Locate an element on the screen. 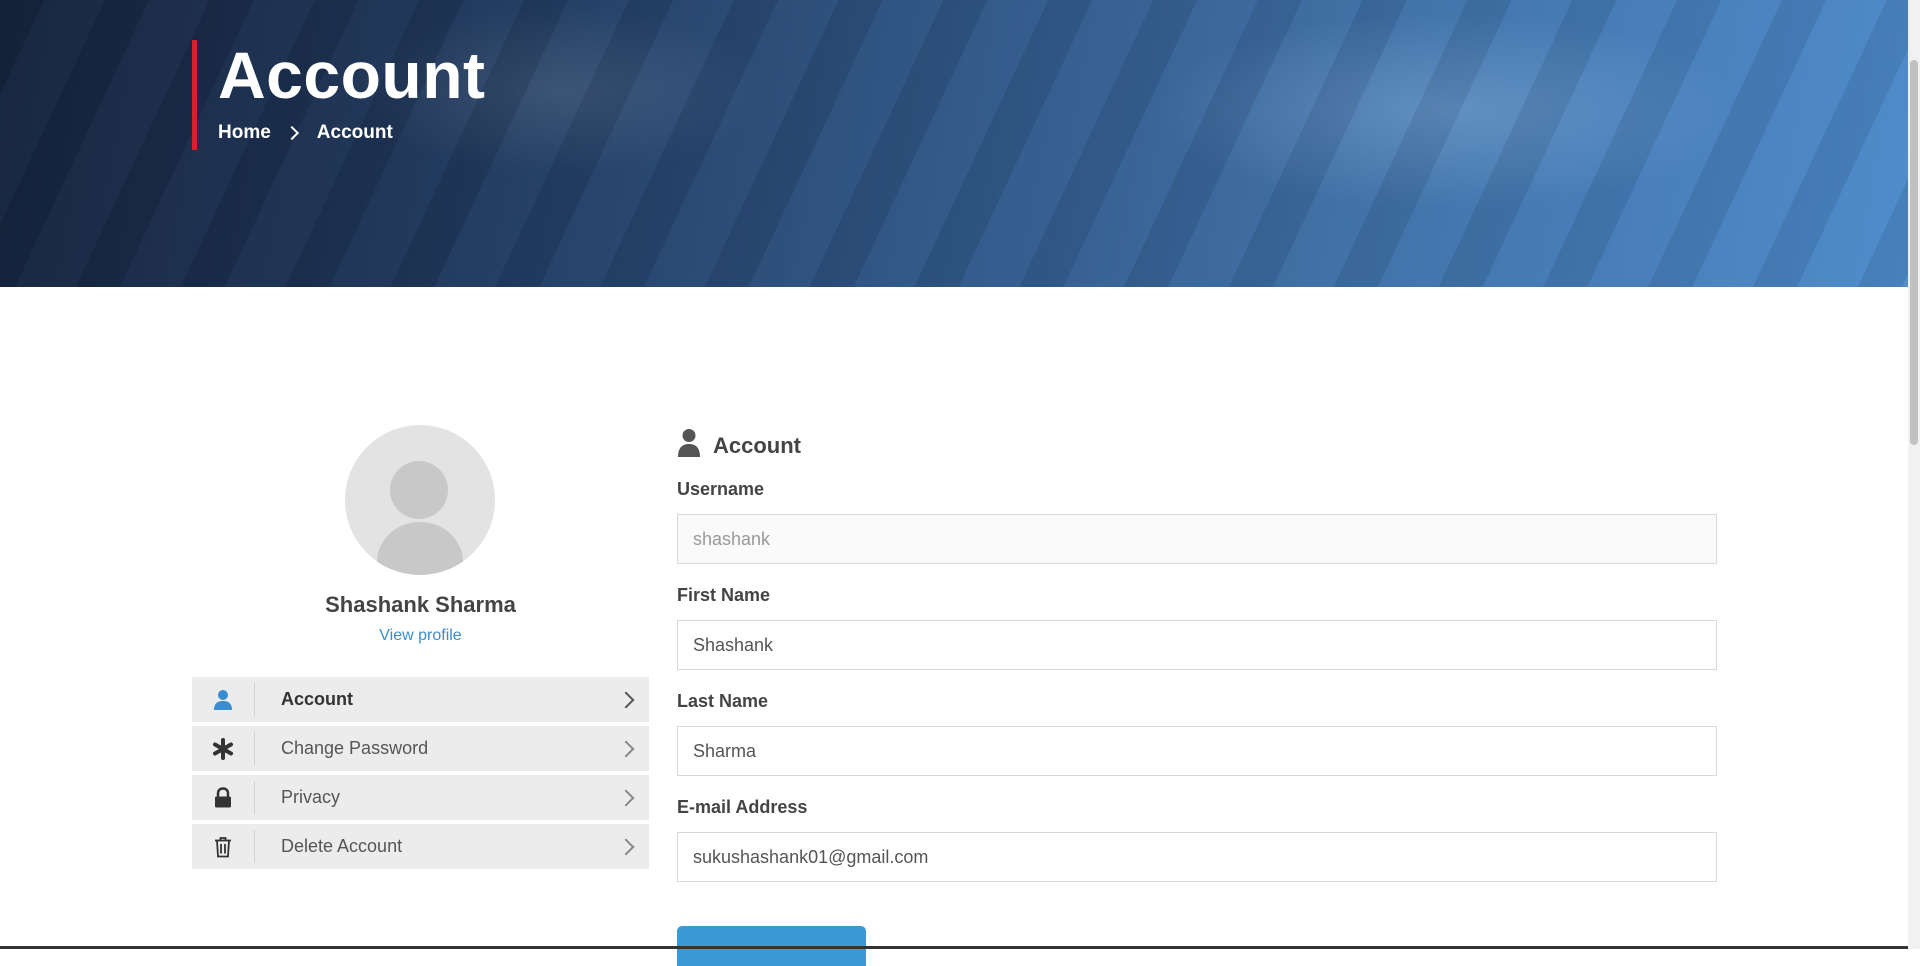 The width and height of the screenshot is (1920, 966). page-scrollbar is located at coordinates (1914, 474).